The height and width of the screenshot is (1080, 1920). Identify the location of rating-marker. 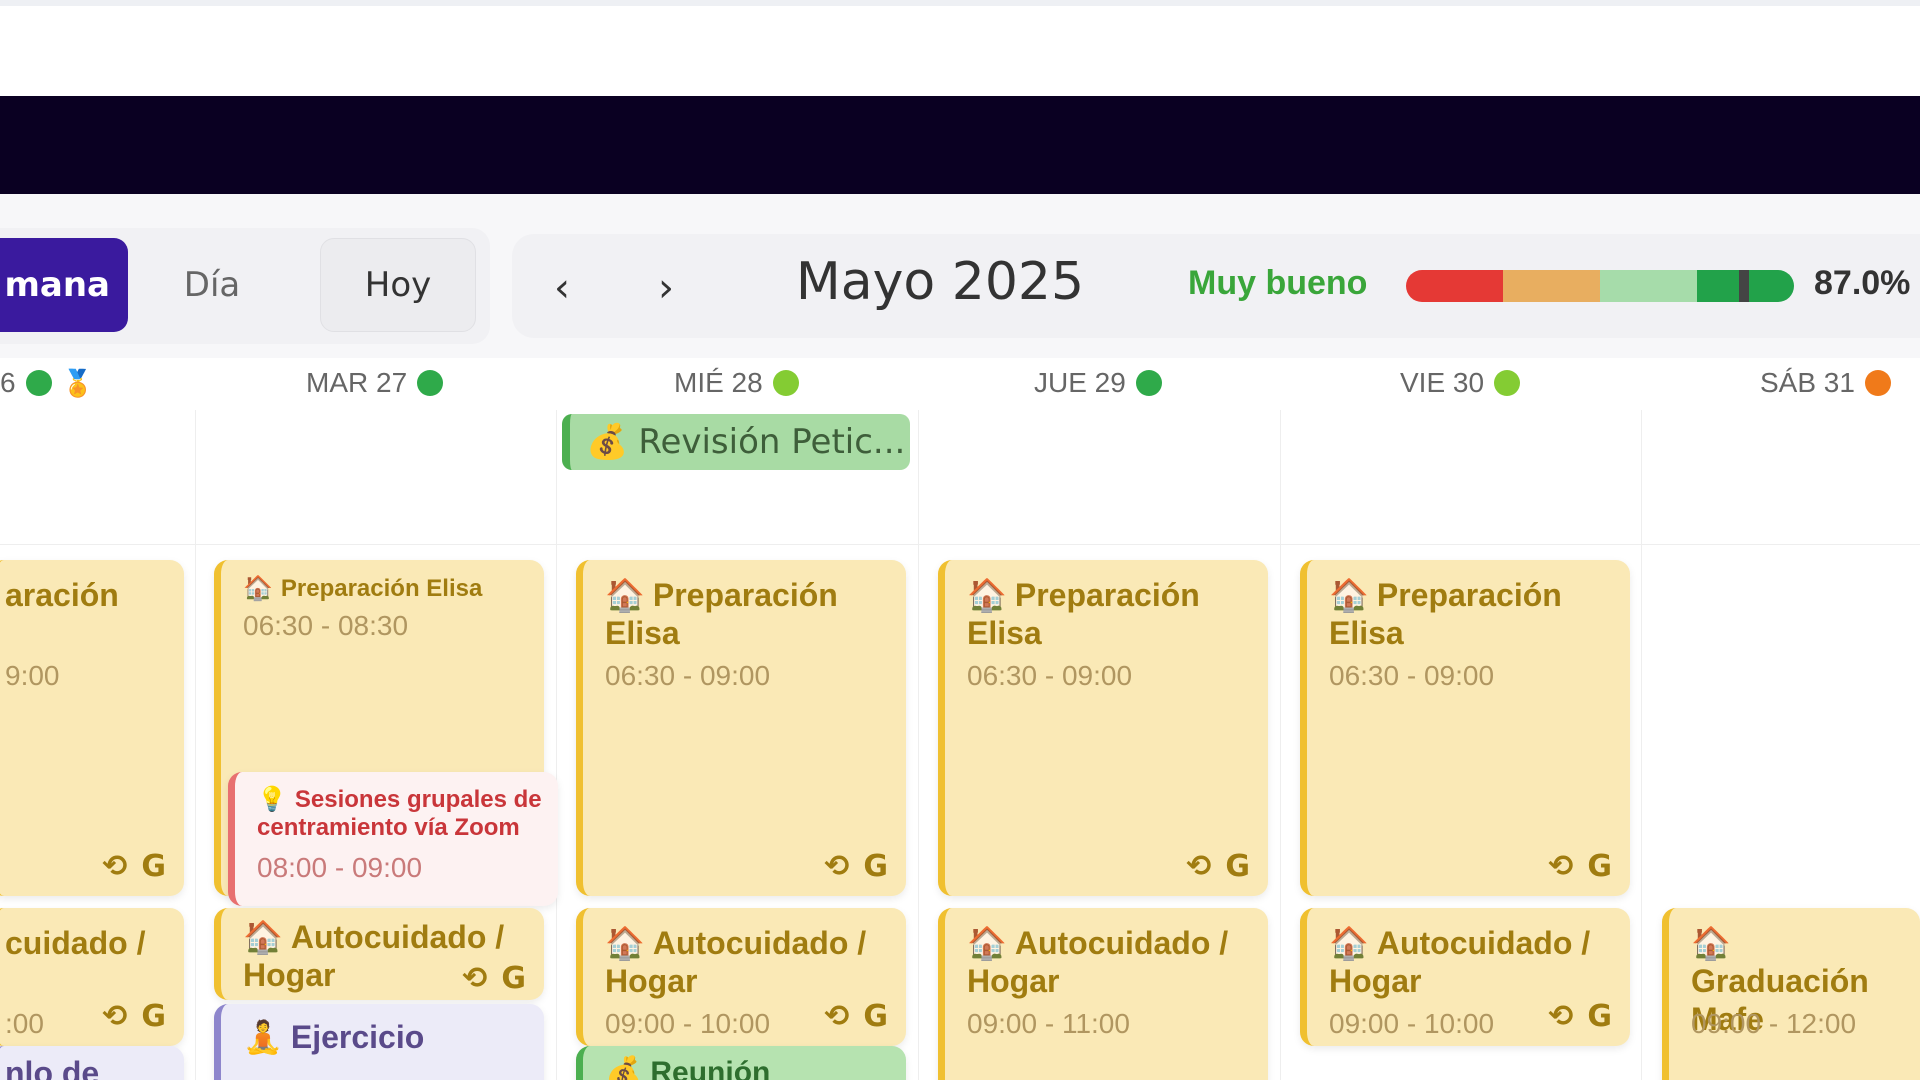
(1743, 286).